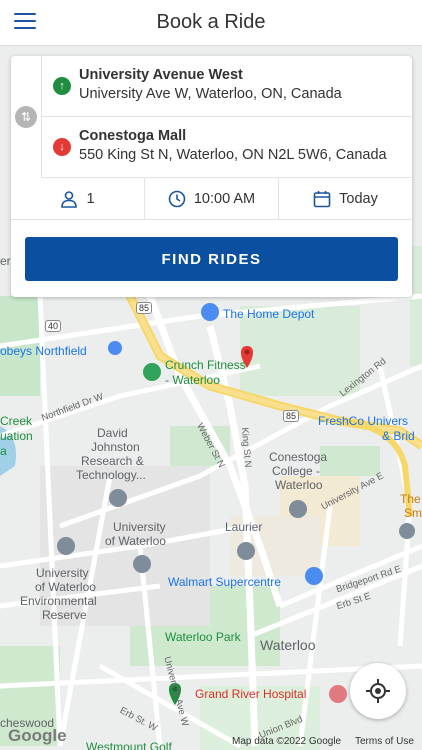 This screenshot has width=422, height=750. Describe the element at coordinates (244, 527) in the screenshot. I see `map-label-laurier: Laurier` at that location.